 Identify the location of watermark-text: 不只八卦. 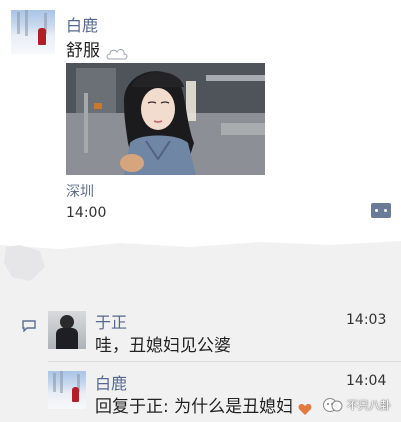
(369, 405).